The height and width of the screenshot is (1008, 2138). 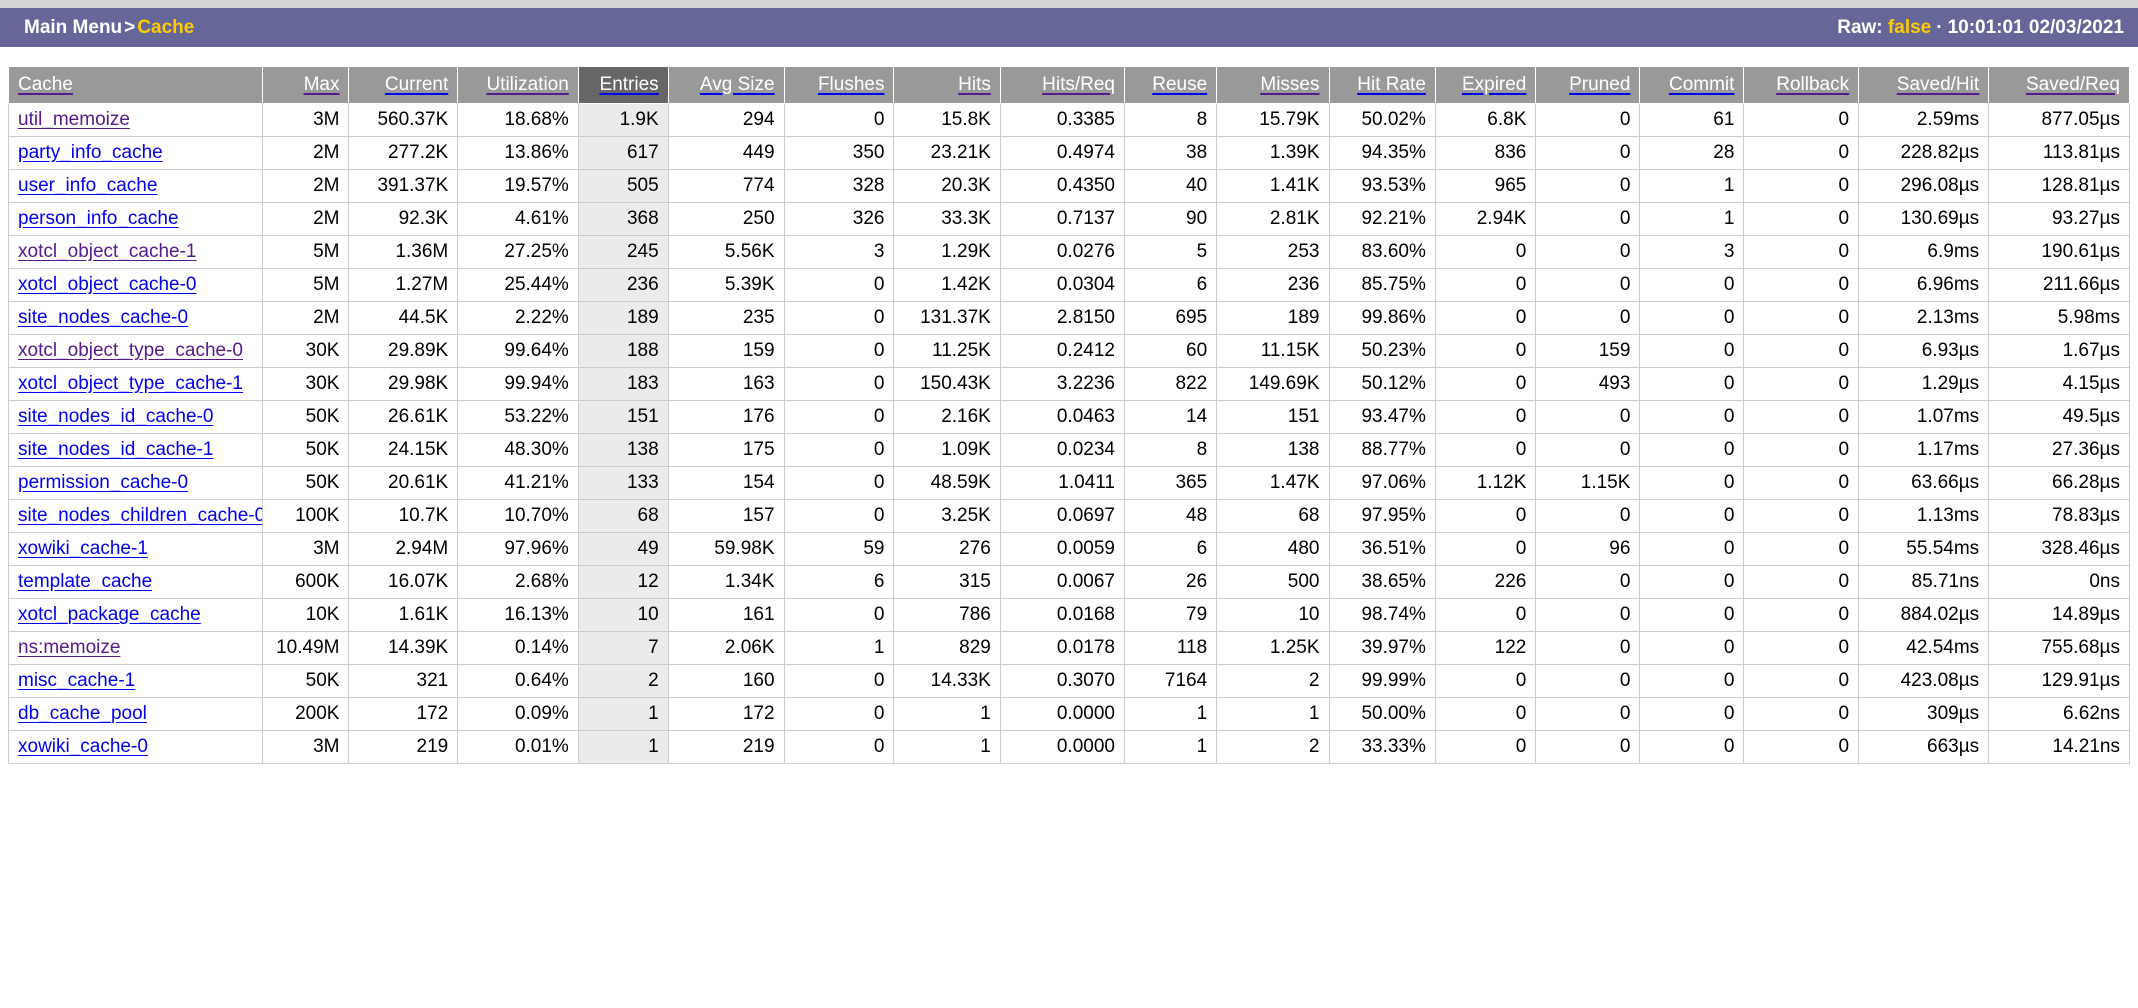 What do you see at coordinates (1179, 84) in the screenshot?
I see `column-sort-link: Reuse` at bounding box center [1179, 84].